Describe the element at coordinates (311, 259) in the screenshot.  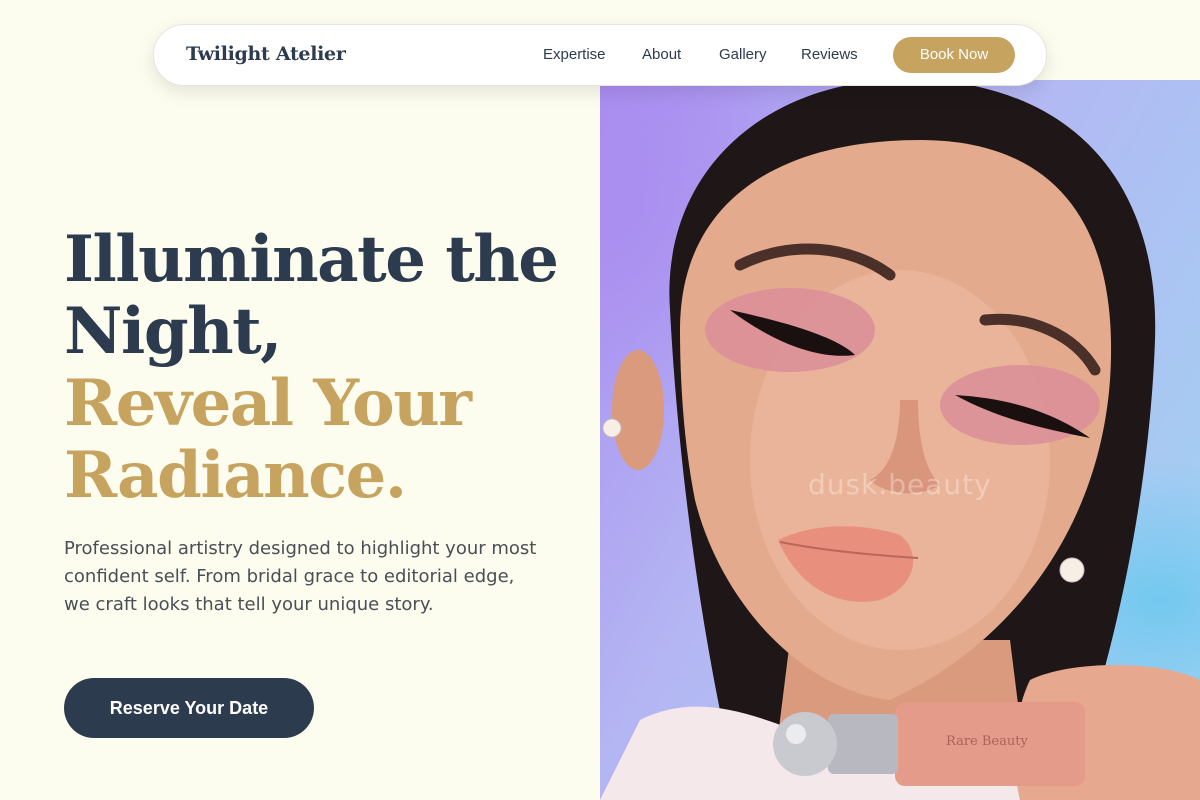
I see `headline-line-1: Illuminate the` at that location.